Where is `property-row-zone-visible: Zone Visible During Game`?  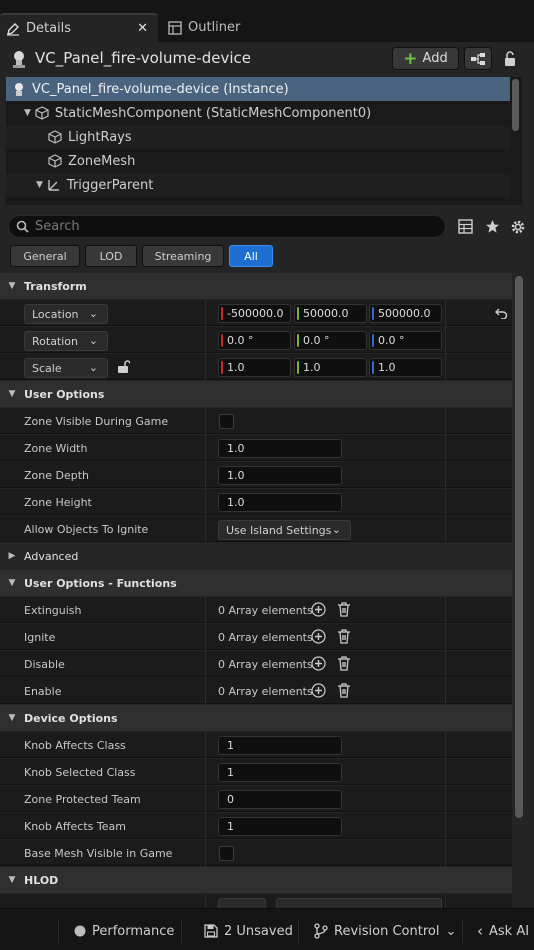
property-row-zone-visible: Zone Visible During Game is located at coordinates (256, 421).